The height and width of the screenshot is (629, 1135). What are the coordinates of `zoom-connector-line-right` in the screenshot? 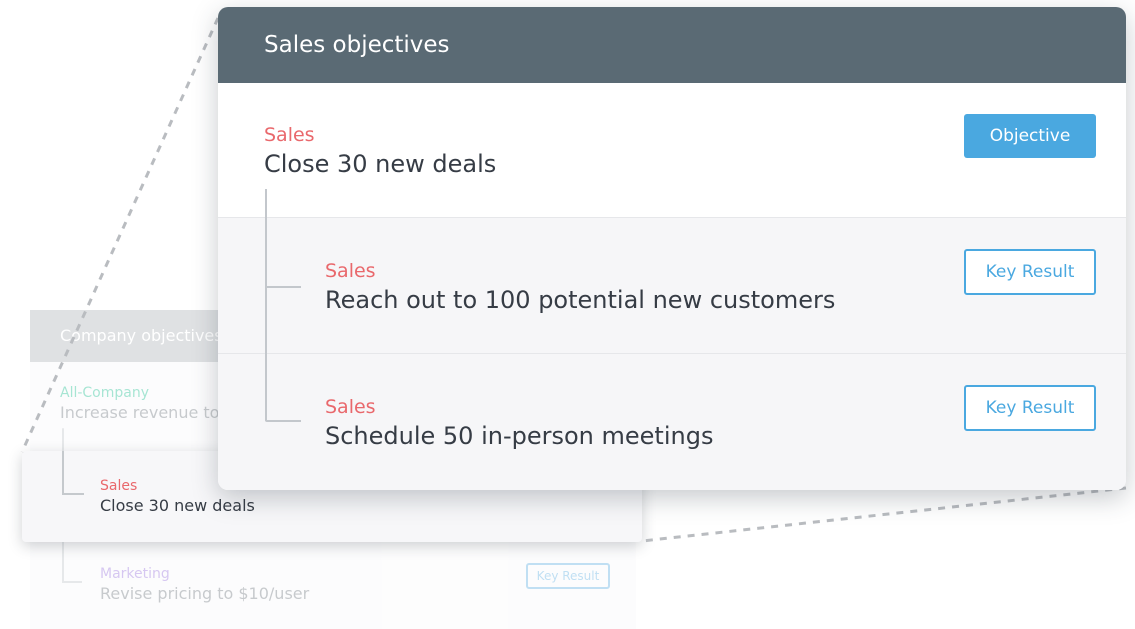 It's located at (884, 514).